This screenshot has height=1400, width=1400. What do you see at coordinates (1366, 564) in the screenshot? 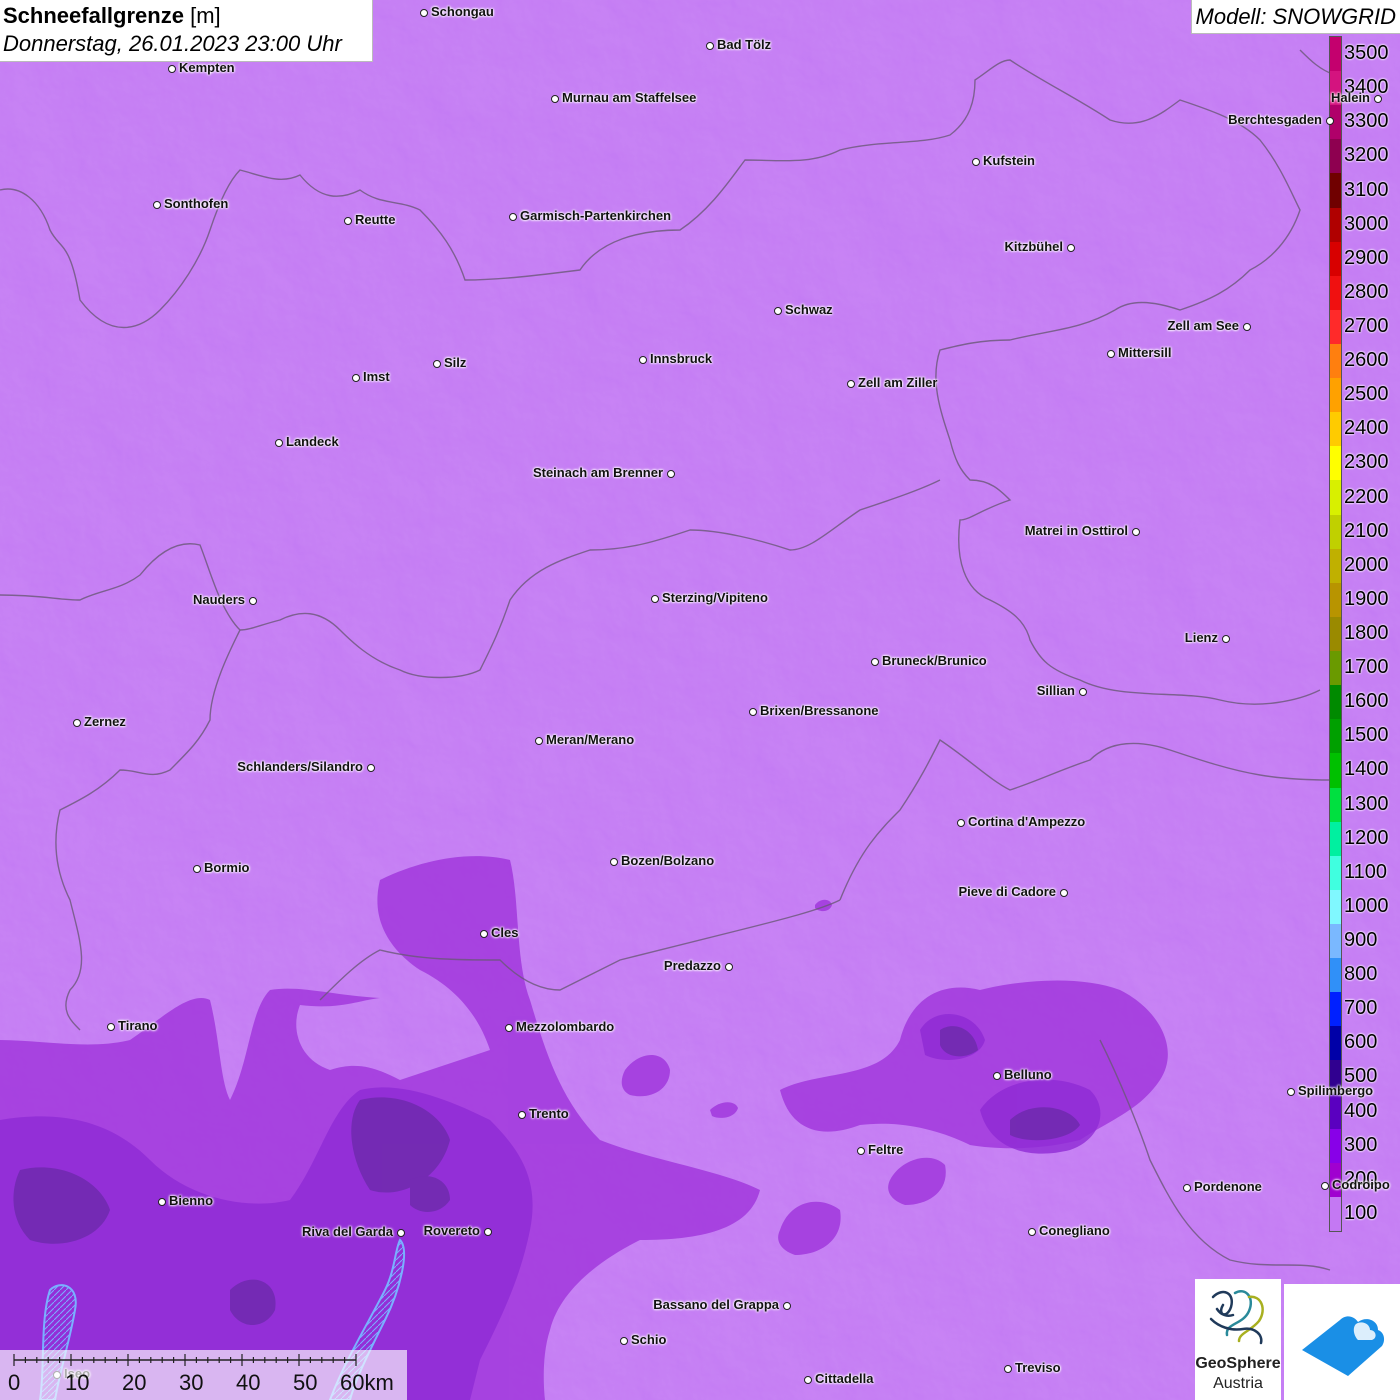
I see `legend-label: 2000` at bounding box center [1366, 564].